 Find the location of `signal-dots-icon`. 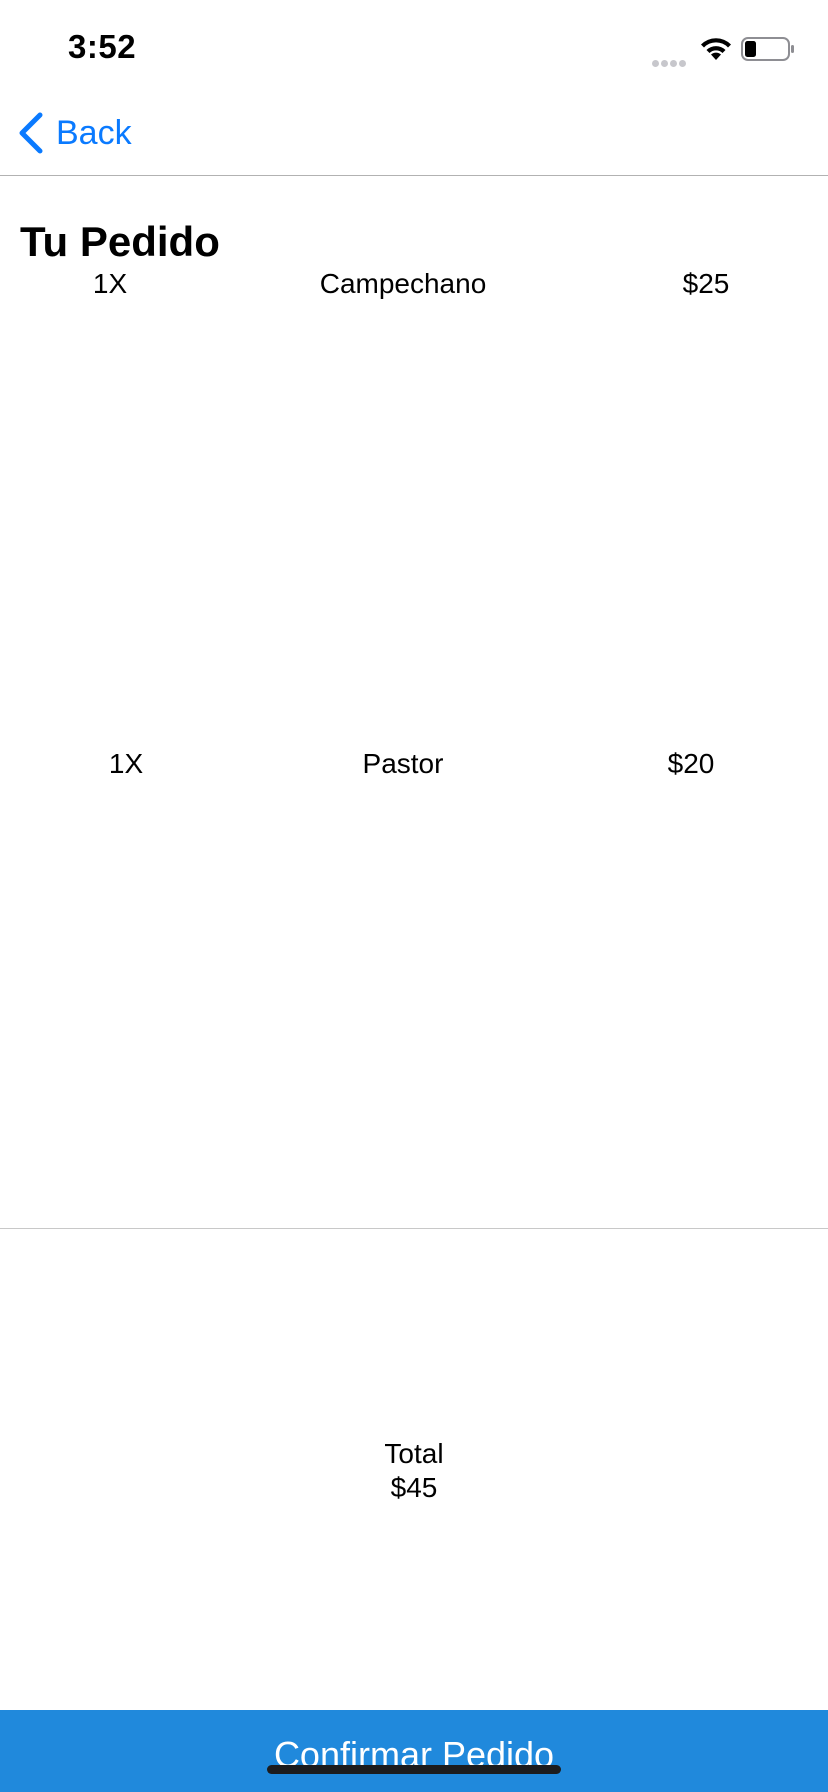

signal-dots-icon is located at coordinates (671, 60).